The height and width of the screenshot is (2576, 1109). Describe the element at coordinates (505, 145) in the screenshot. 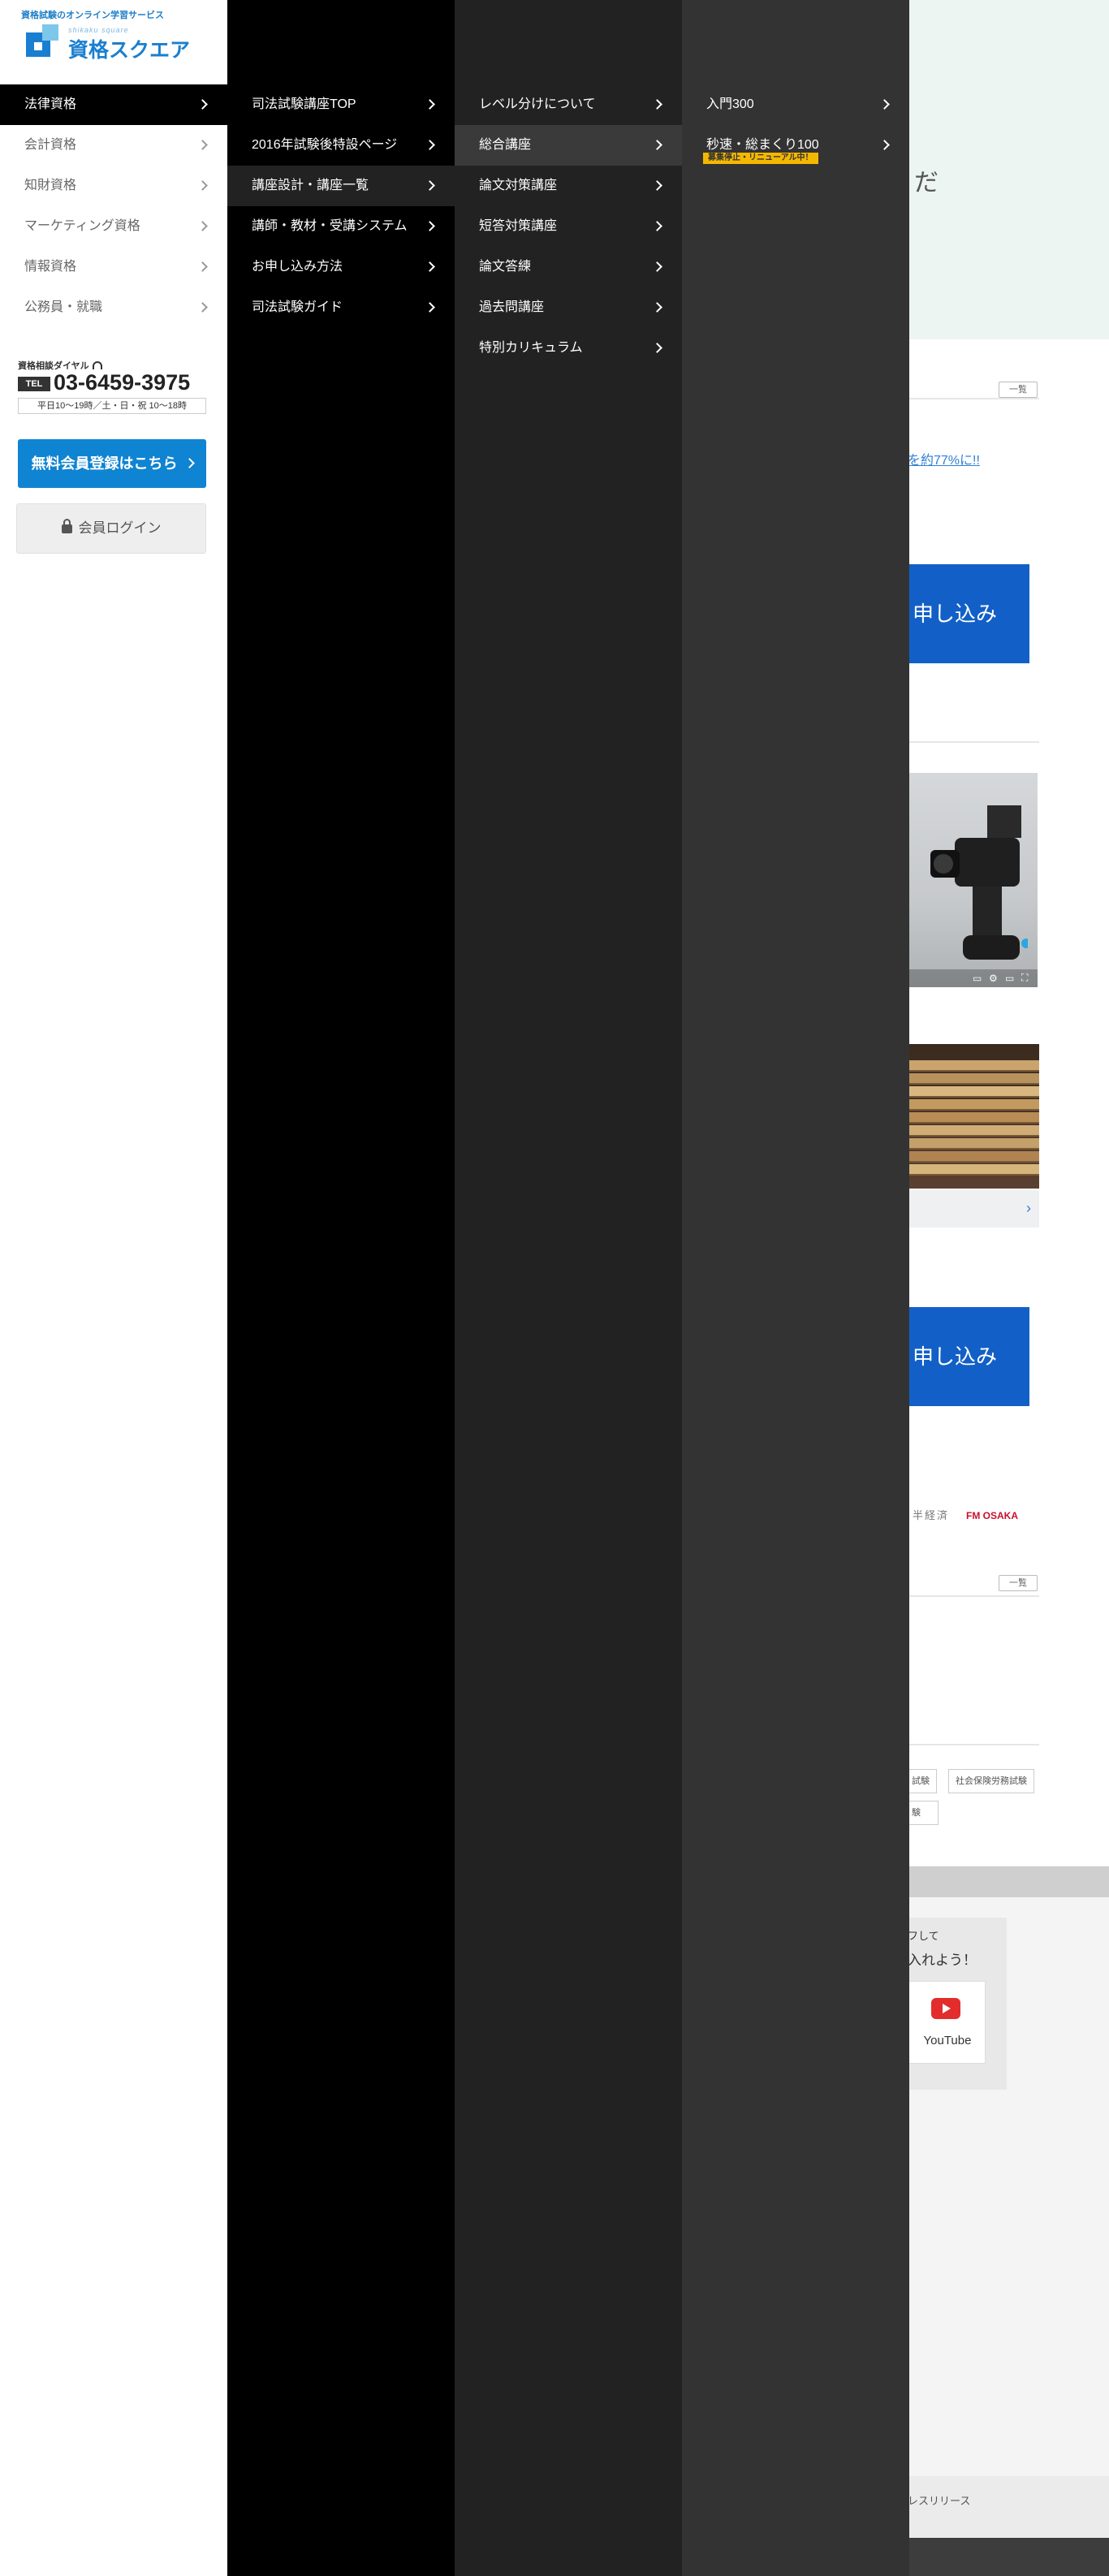

I see `menu-item-label: 総合講座` at that location.